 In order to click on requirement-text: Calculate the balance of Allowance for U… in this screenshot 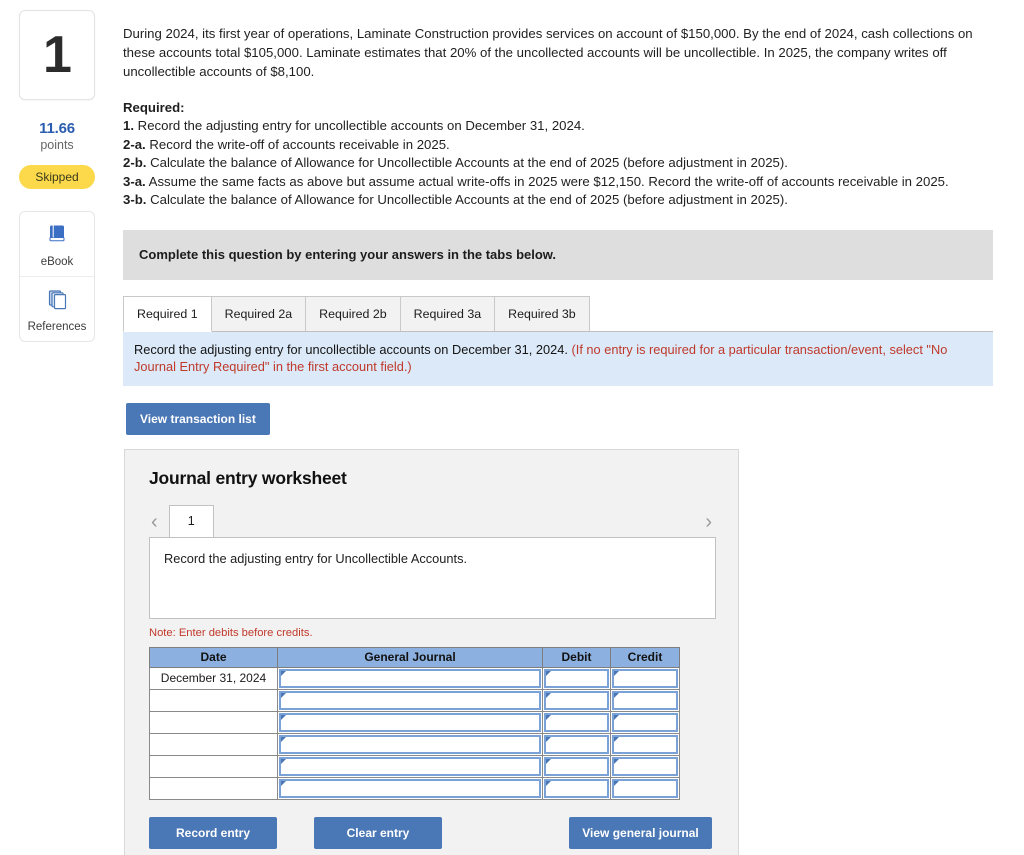, I will do `click(469, 200)`.